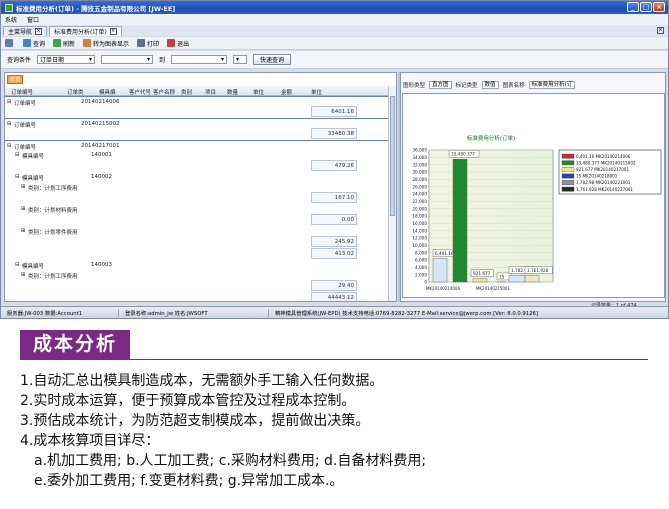  I want to click on feature-line: 1.自动汇总出模具制造成本，无需额外手工输入任何数据。, so click(202, 381).